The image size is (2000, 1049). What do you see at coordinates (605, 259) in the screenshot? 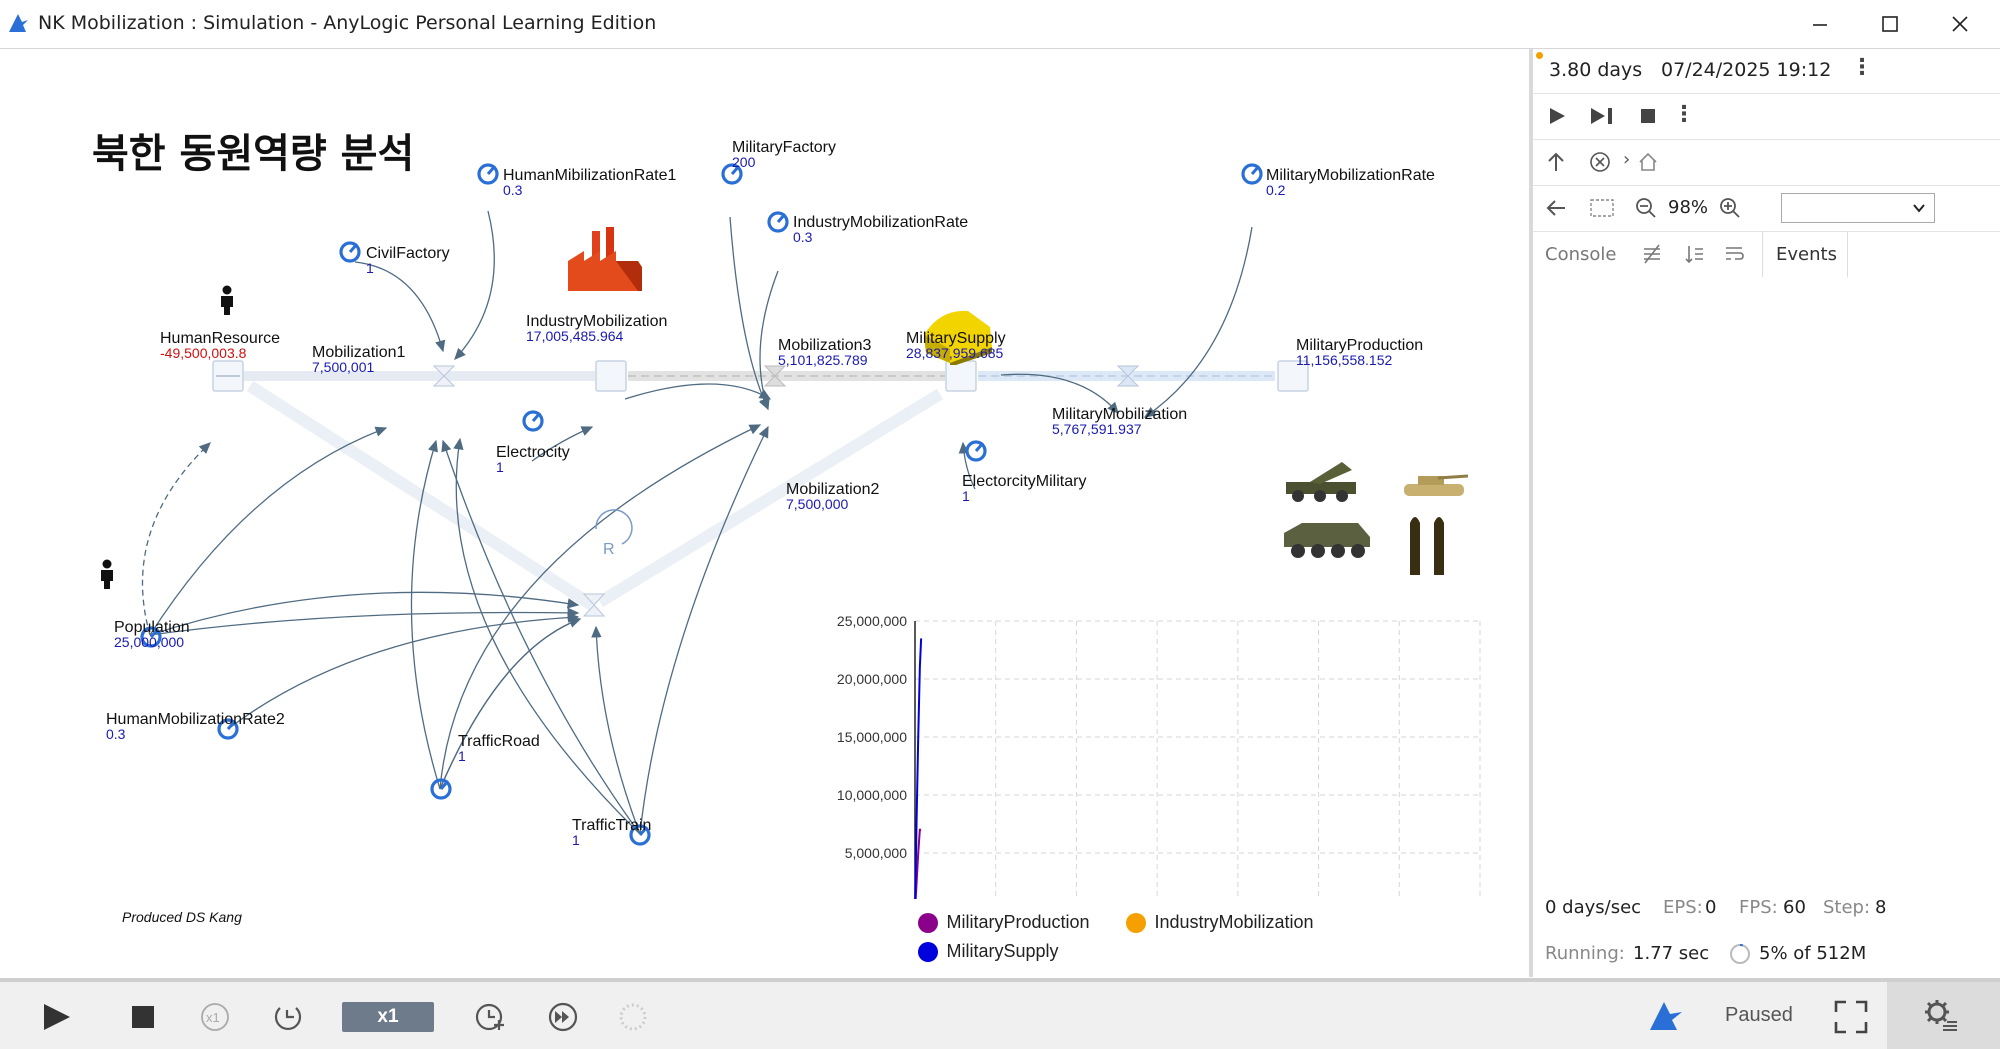
I see `factory-icon` at bounding box center [605, 259].